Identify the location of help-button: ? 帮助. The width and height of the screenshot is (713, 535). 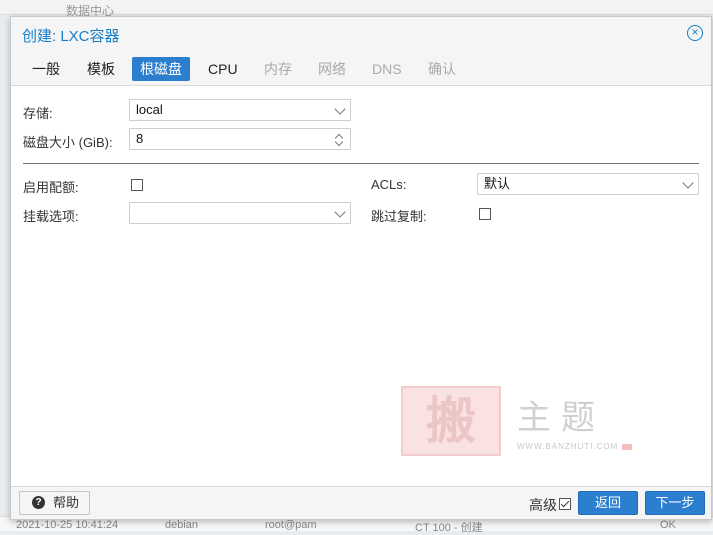
(54, 503).